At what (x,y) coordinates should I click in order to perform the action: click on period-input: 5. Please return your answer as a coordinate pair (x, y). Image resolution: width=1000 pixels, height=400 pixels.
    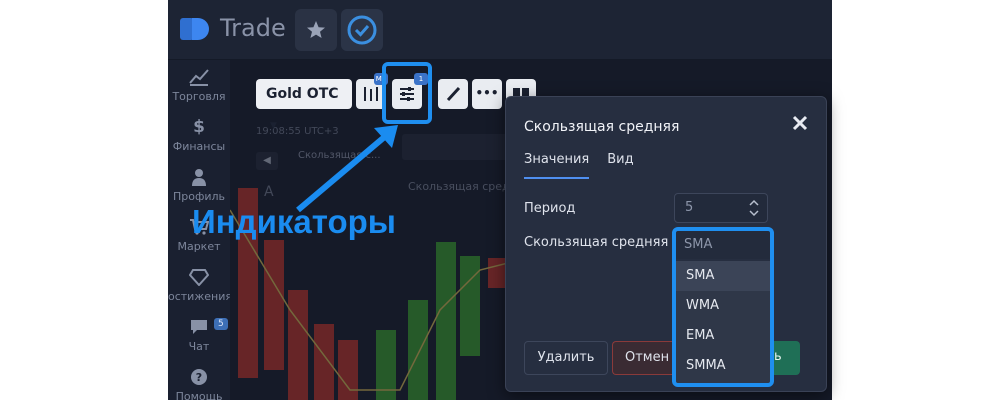
    Looking at the image, I should click on (721, 208).